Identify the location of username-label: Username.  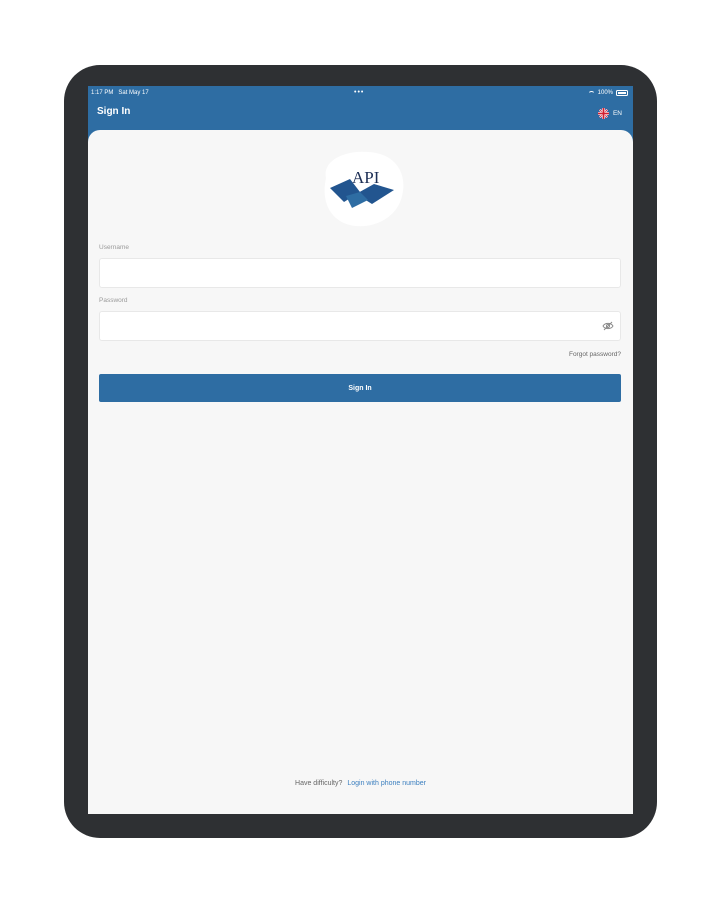
(114, 247).